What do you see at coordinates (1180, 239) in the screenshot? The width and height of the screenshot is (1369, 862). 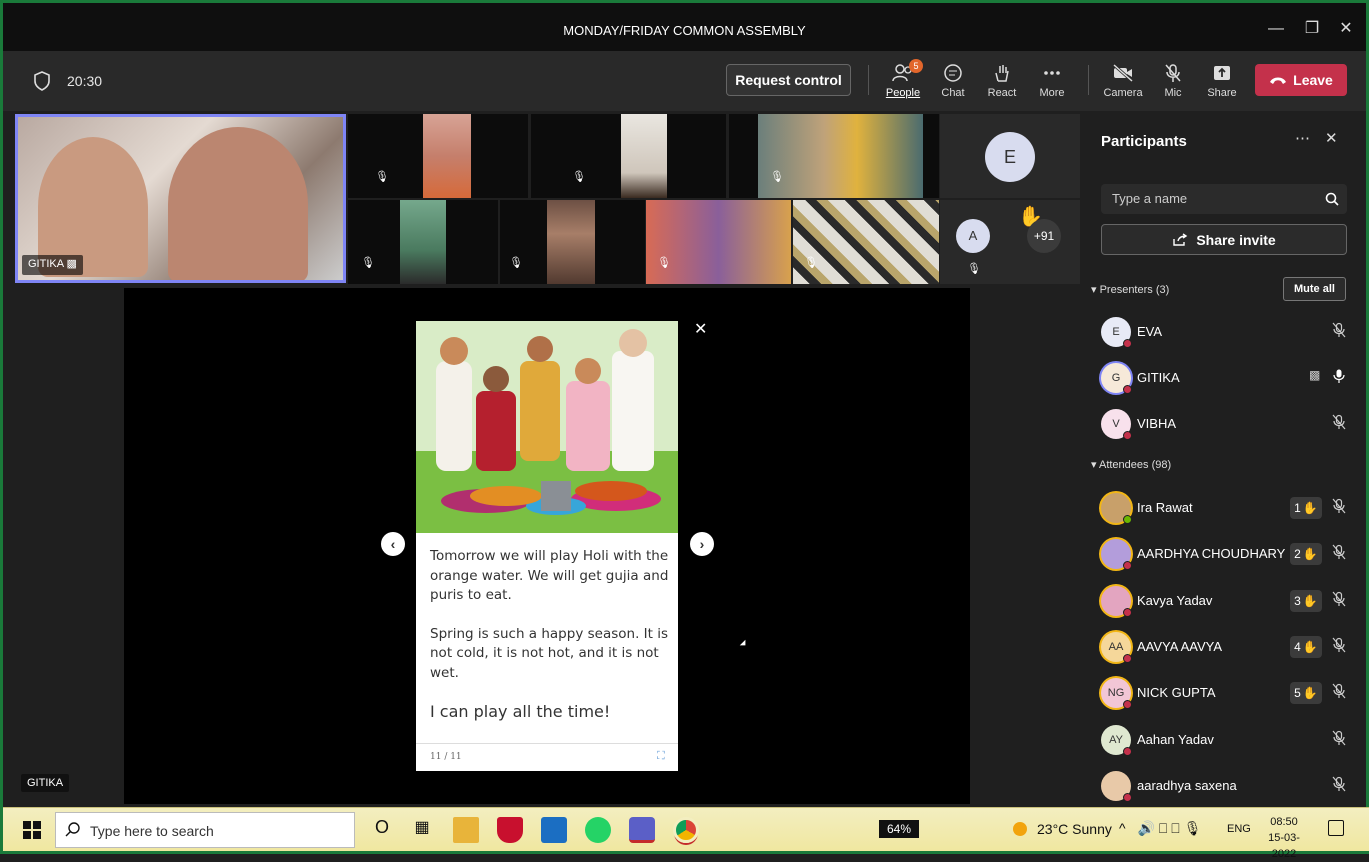 I see `share-icon` at bounding box center [1180, 239].